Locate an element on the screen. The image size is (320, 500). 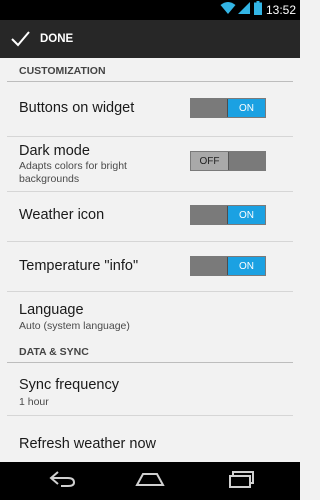
home-button is located at coordinates (150, 481).